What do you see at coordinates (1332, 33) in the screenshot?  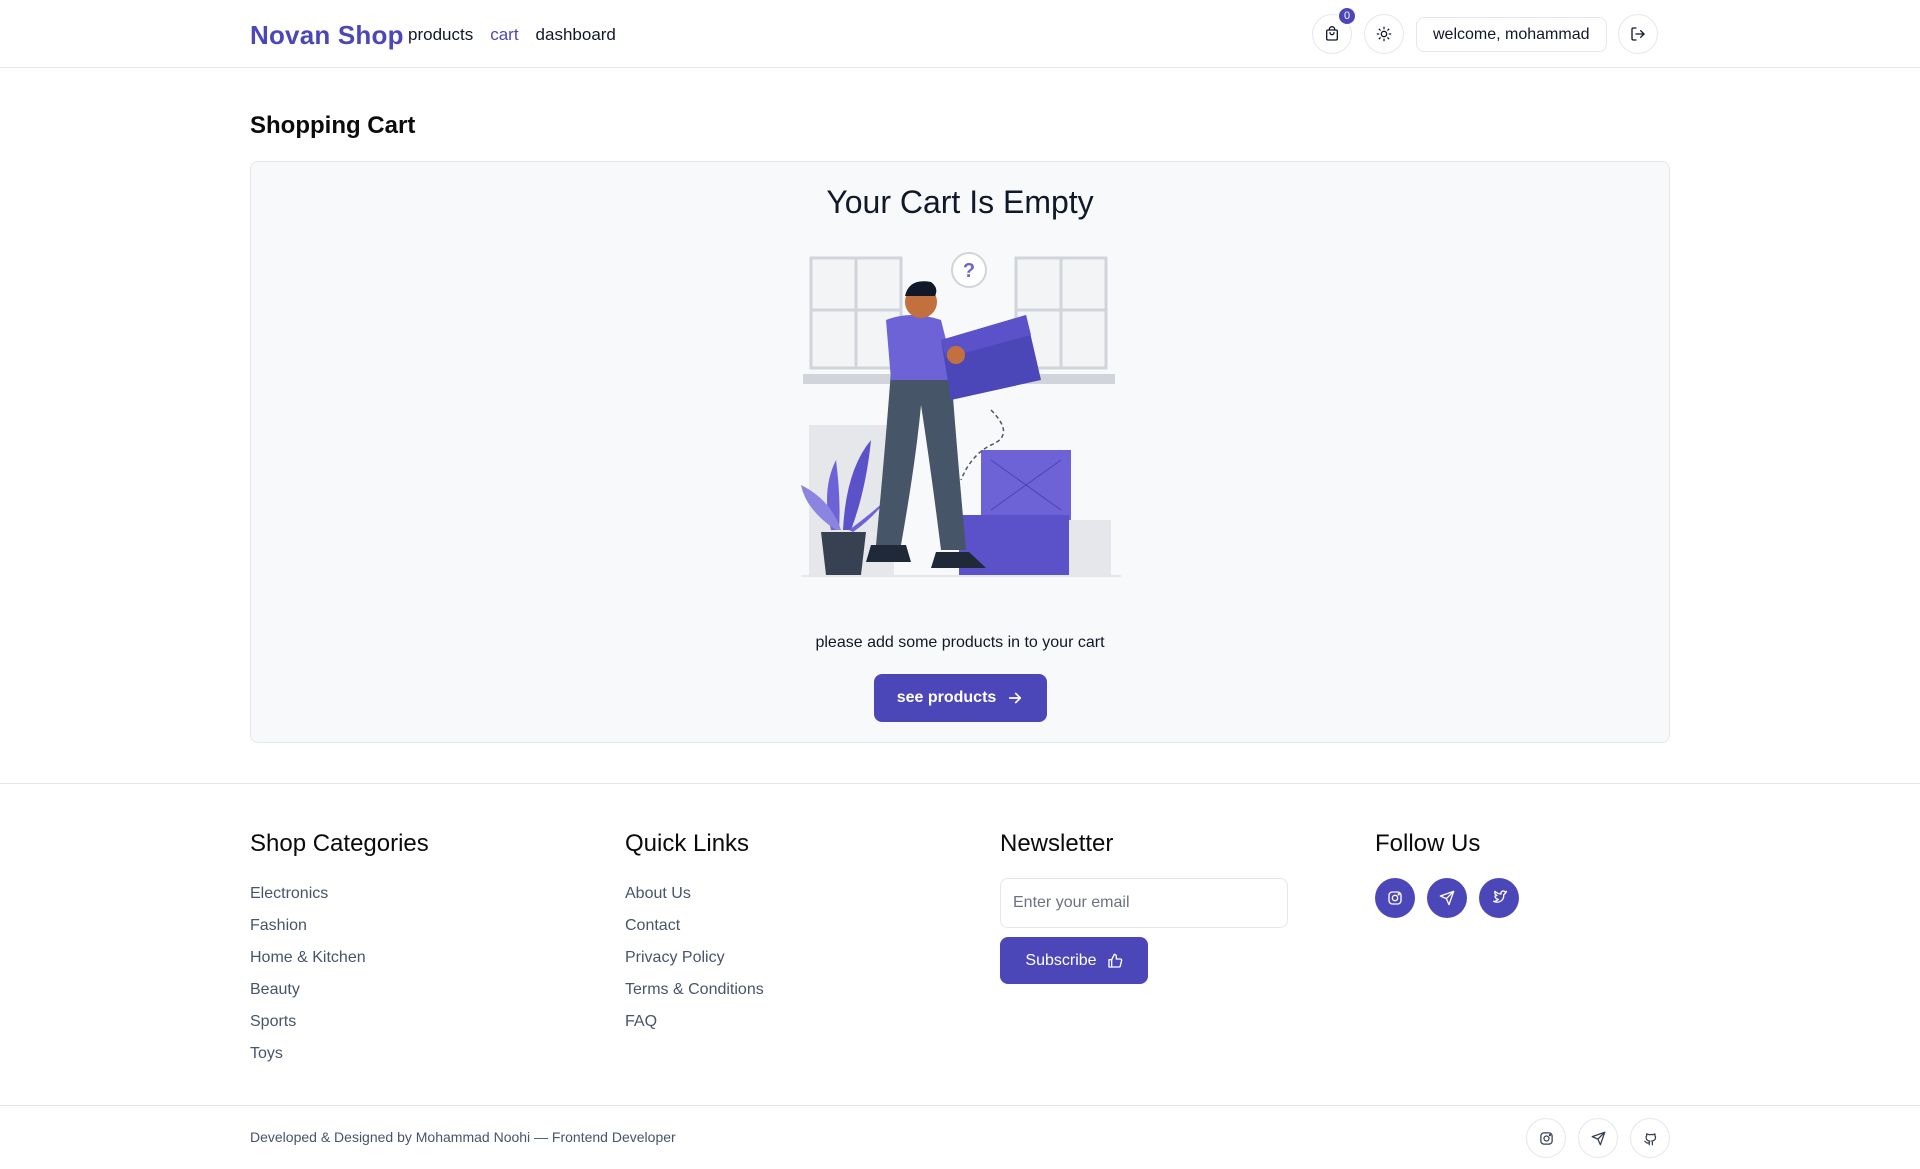 I see `shopping-bag-icon` at bounding box center [1332, 33].